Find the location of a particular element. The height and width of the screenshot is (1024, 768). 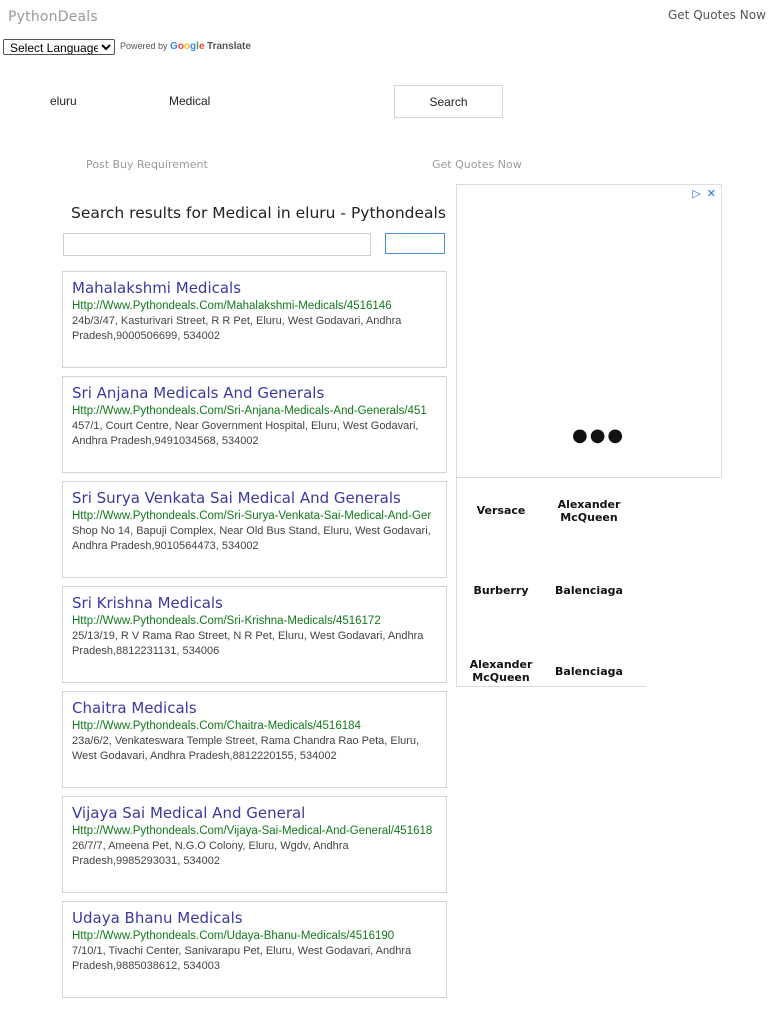

filter-input is located at coordinates (217, 244).